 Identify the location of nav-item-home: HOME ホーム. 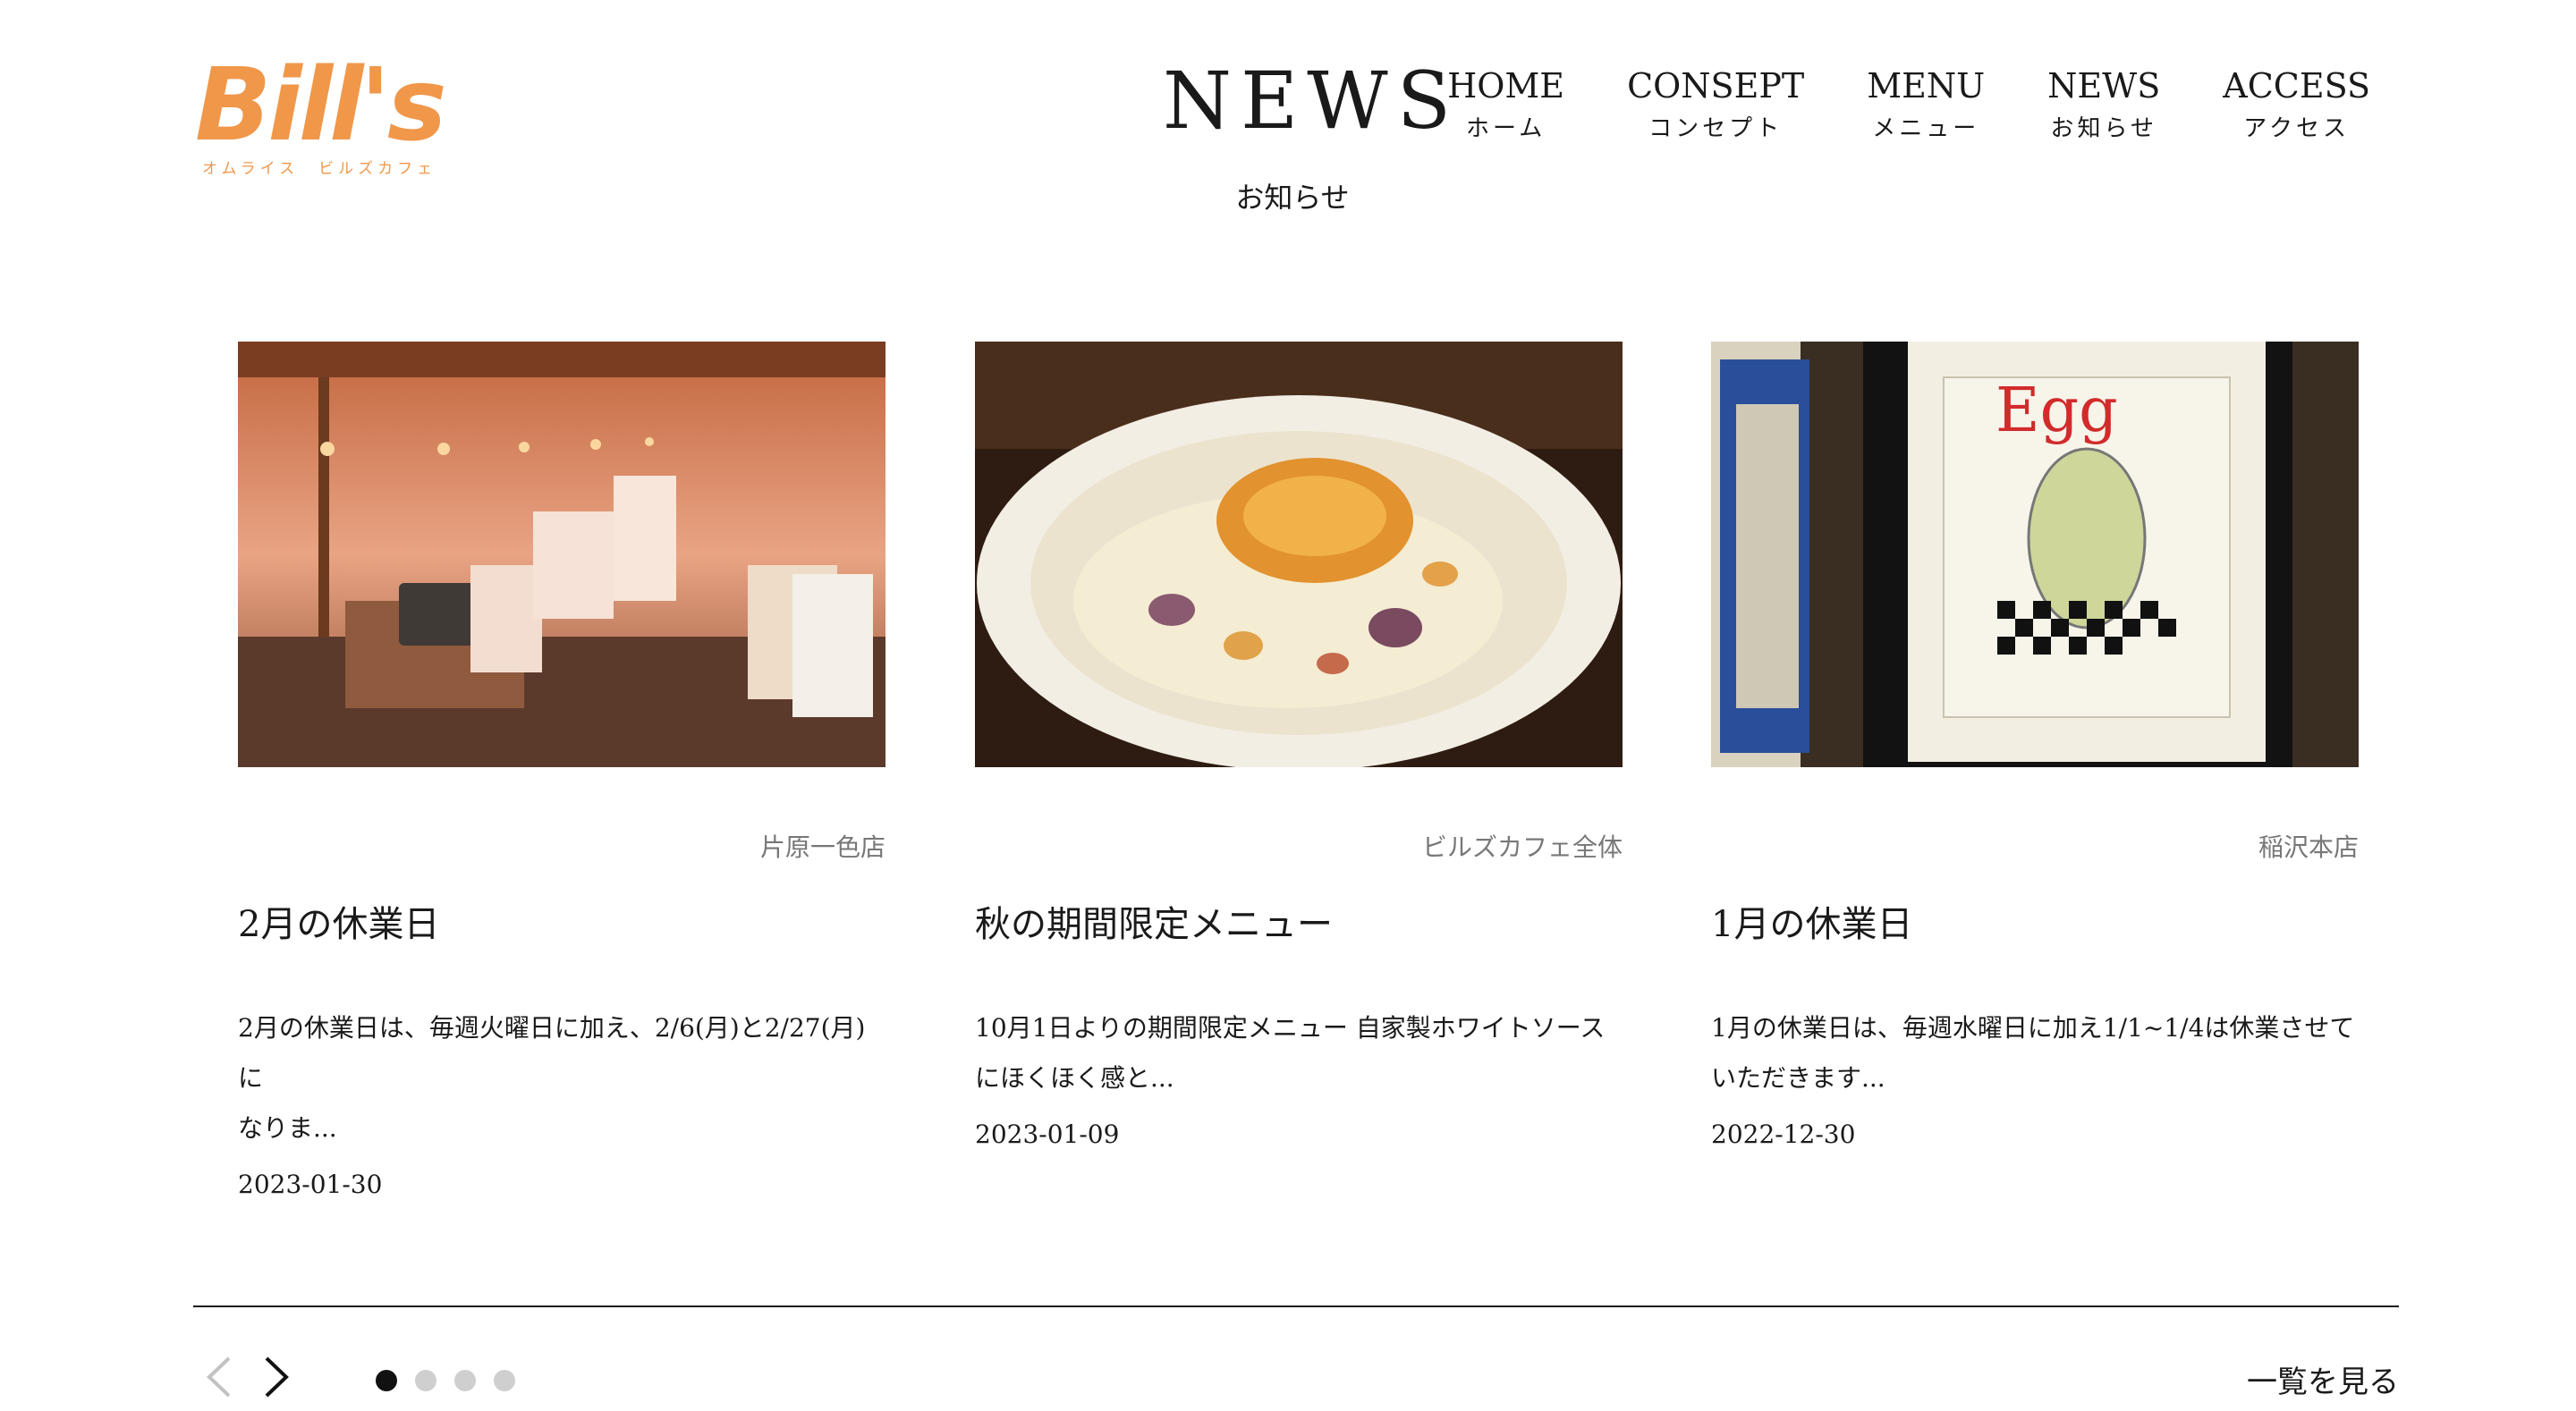
(1505, 106).